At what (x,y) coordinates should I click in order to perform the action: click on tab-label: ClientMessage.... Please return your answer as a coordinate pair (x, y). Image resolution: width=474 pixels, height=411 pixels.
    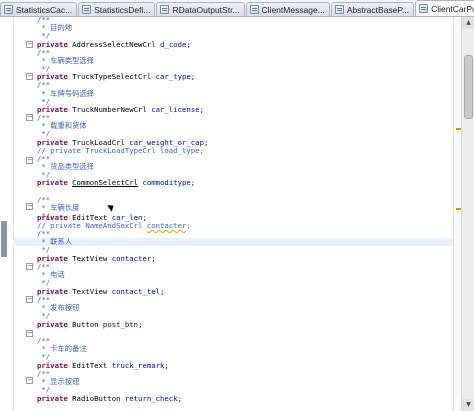
    Looking at the image, I should click on (293, 9).